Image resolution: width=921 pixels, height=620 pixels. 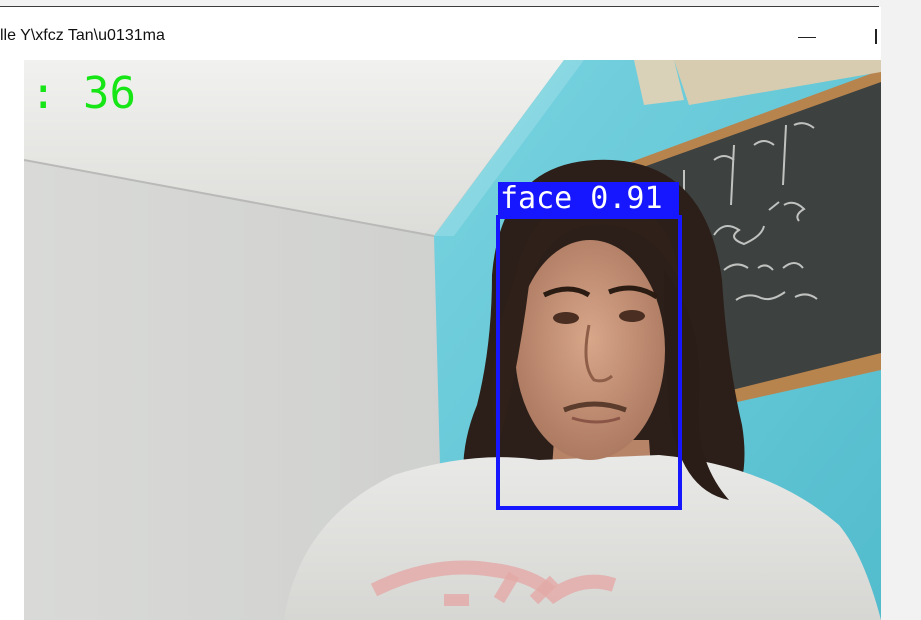 What do you see at coordinates (588, 198) in the screenshot?
I see `detection-label: face 0.91` at bounding box center [588, 198].